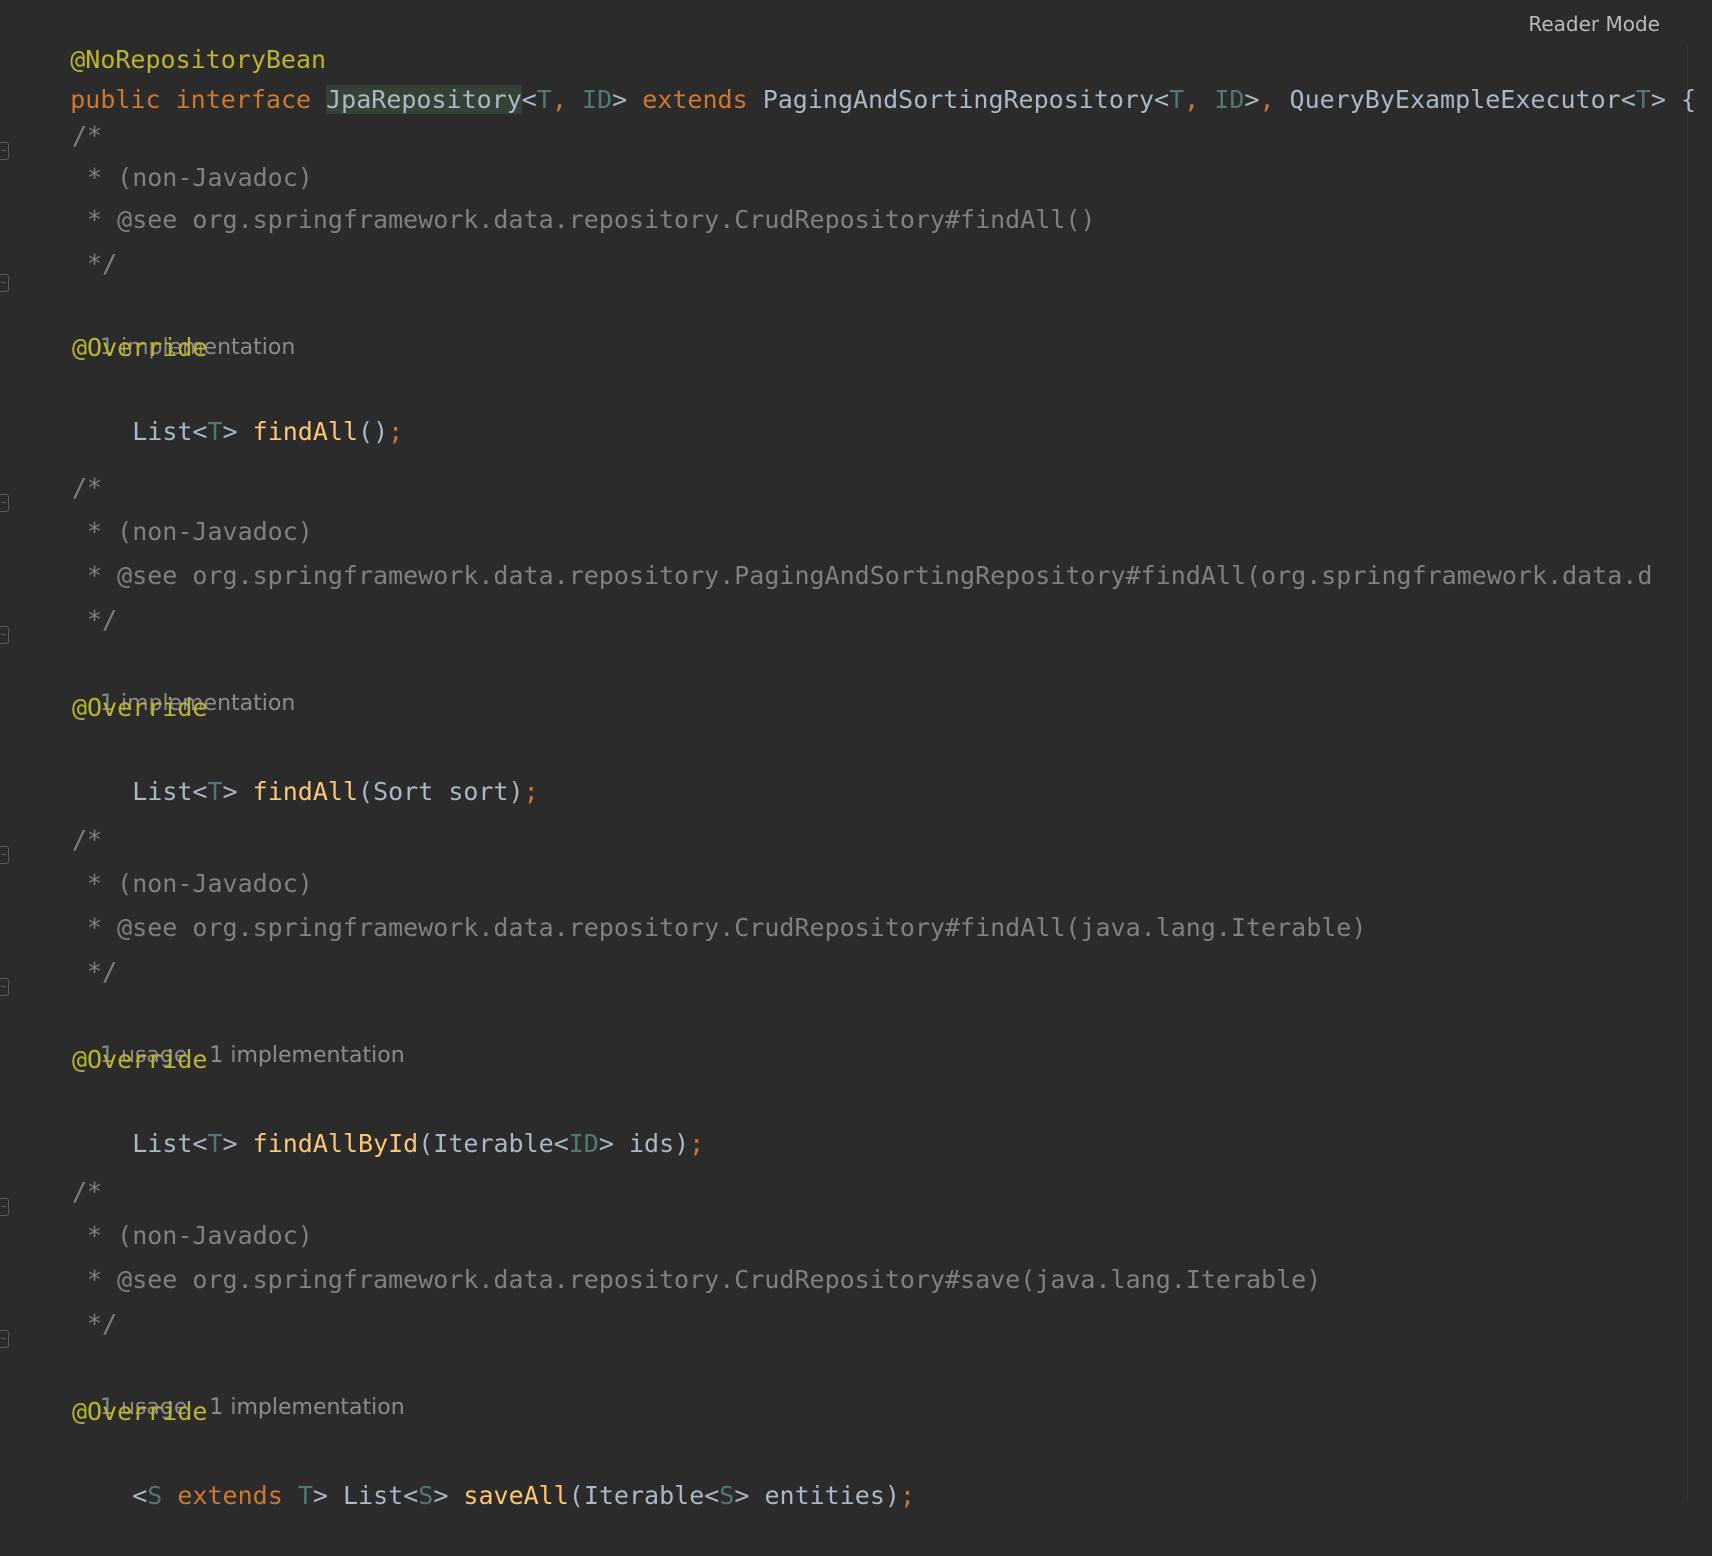 The image size is (1712, 1556). I want to click on reader-mode-button: Reader Mode, so click(1594, 24).